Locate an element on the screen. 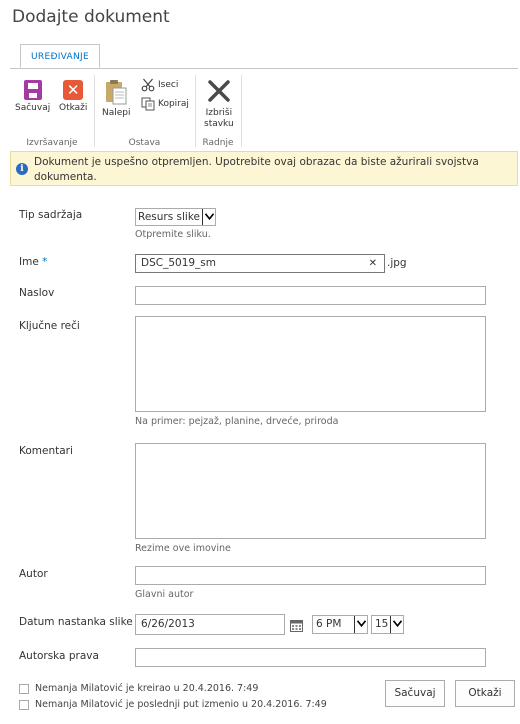 The width and height of the screenshot is (520, 724). minute-select: 15 is located at coordinates (387, 624).